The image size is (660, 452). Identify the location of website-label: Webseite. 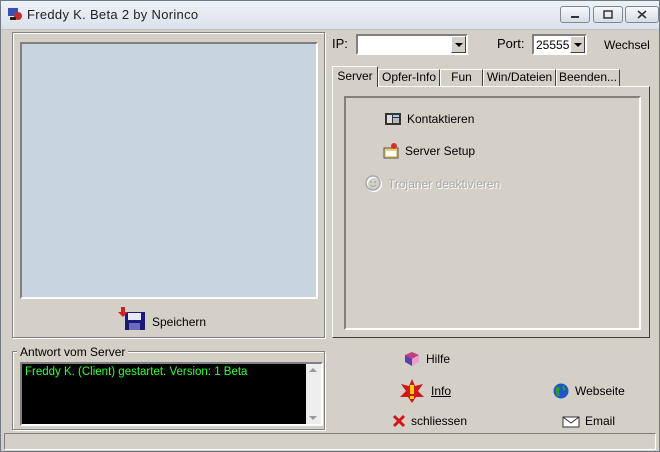
(600, 391).